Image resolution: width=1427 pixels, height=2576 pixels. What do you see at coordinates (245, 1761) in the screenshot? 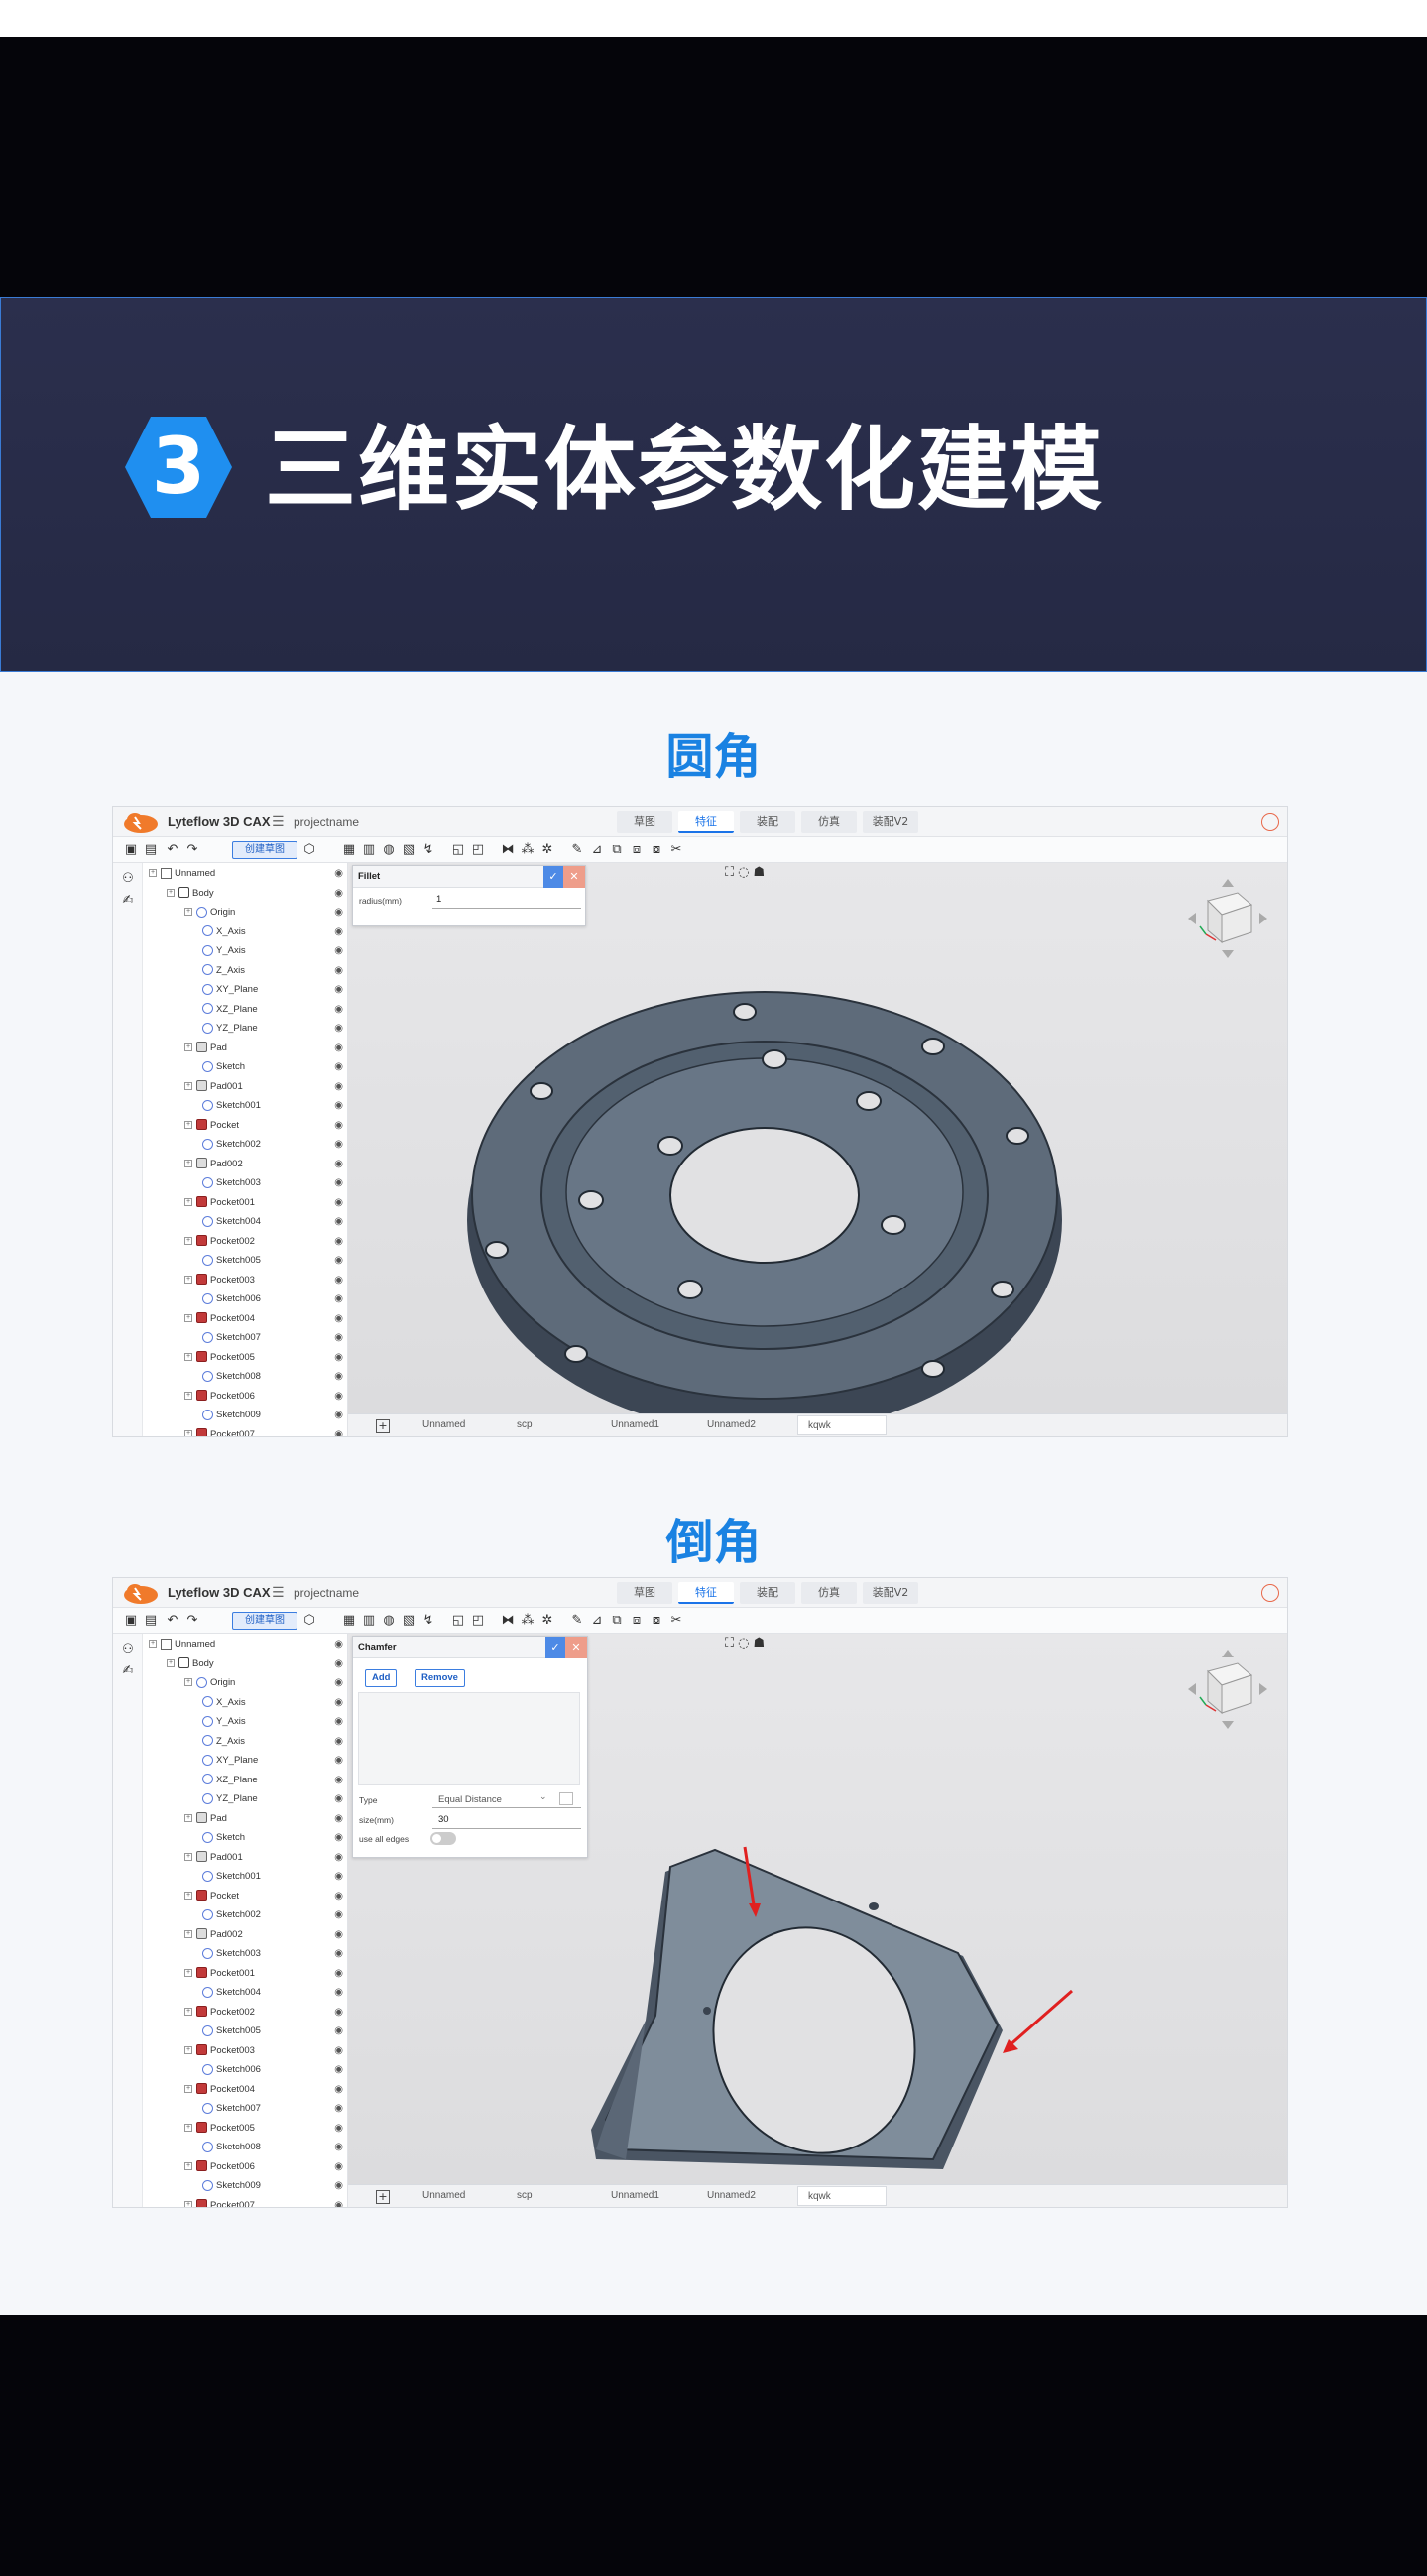
I see `tree-item: XY_Plane ◉` at bounding box center [245, 1761].